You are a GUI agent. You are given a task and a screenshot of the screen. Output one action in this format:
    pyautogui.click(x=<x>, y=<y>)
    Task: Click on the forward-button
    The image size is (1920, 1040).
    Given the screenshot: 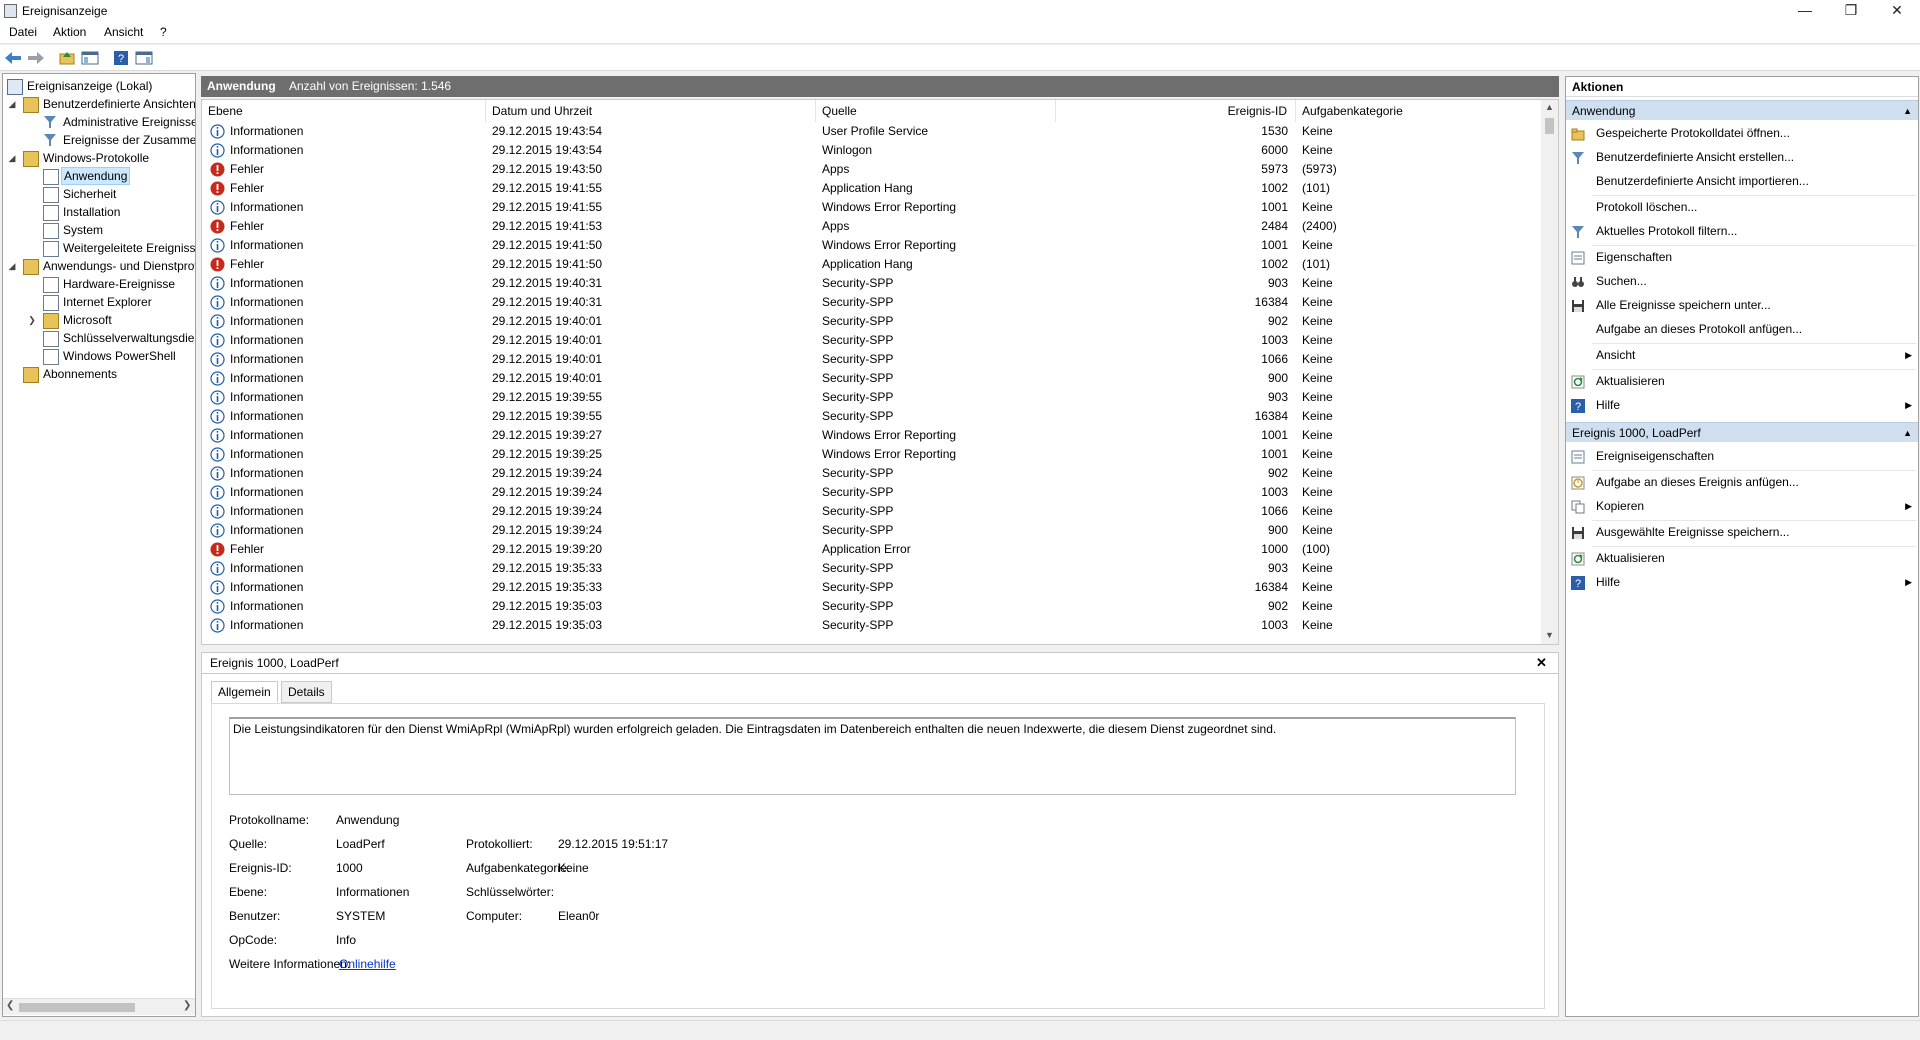 What is the action you would take?
    pyautogui.click(x=36, y=58)
    